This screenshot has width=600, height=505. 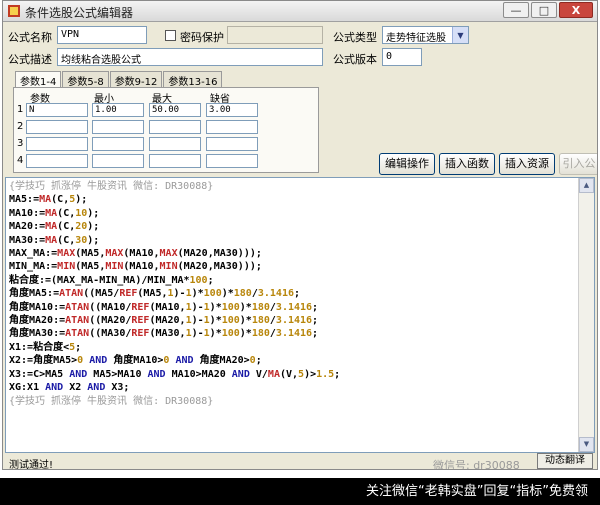 What do you see at coordinates (20, 126) in the screenshot?
I see `row-number: 2` at bounding box center [20, 126].